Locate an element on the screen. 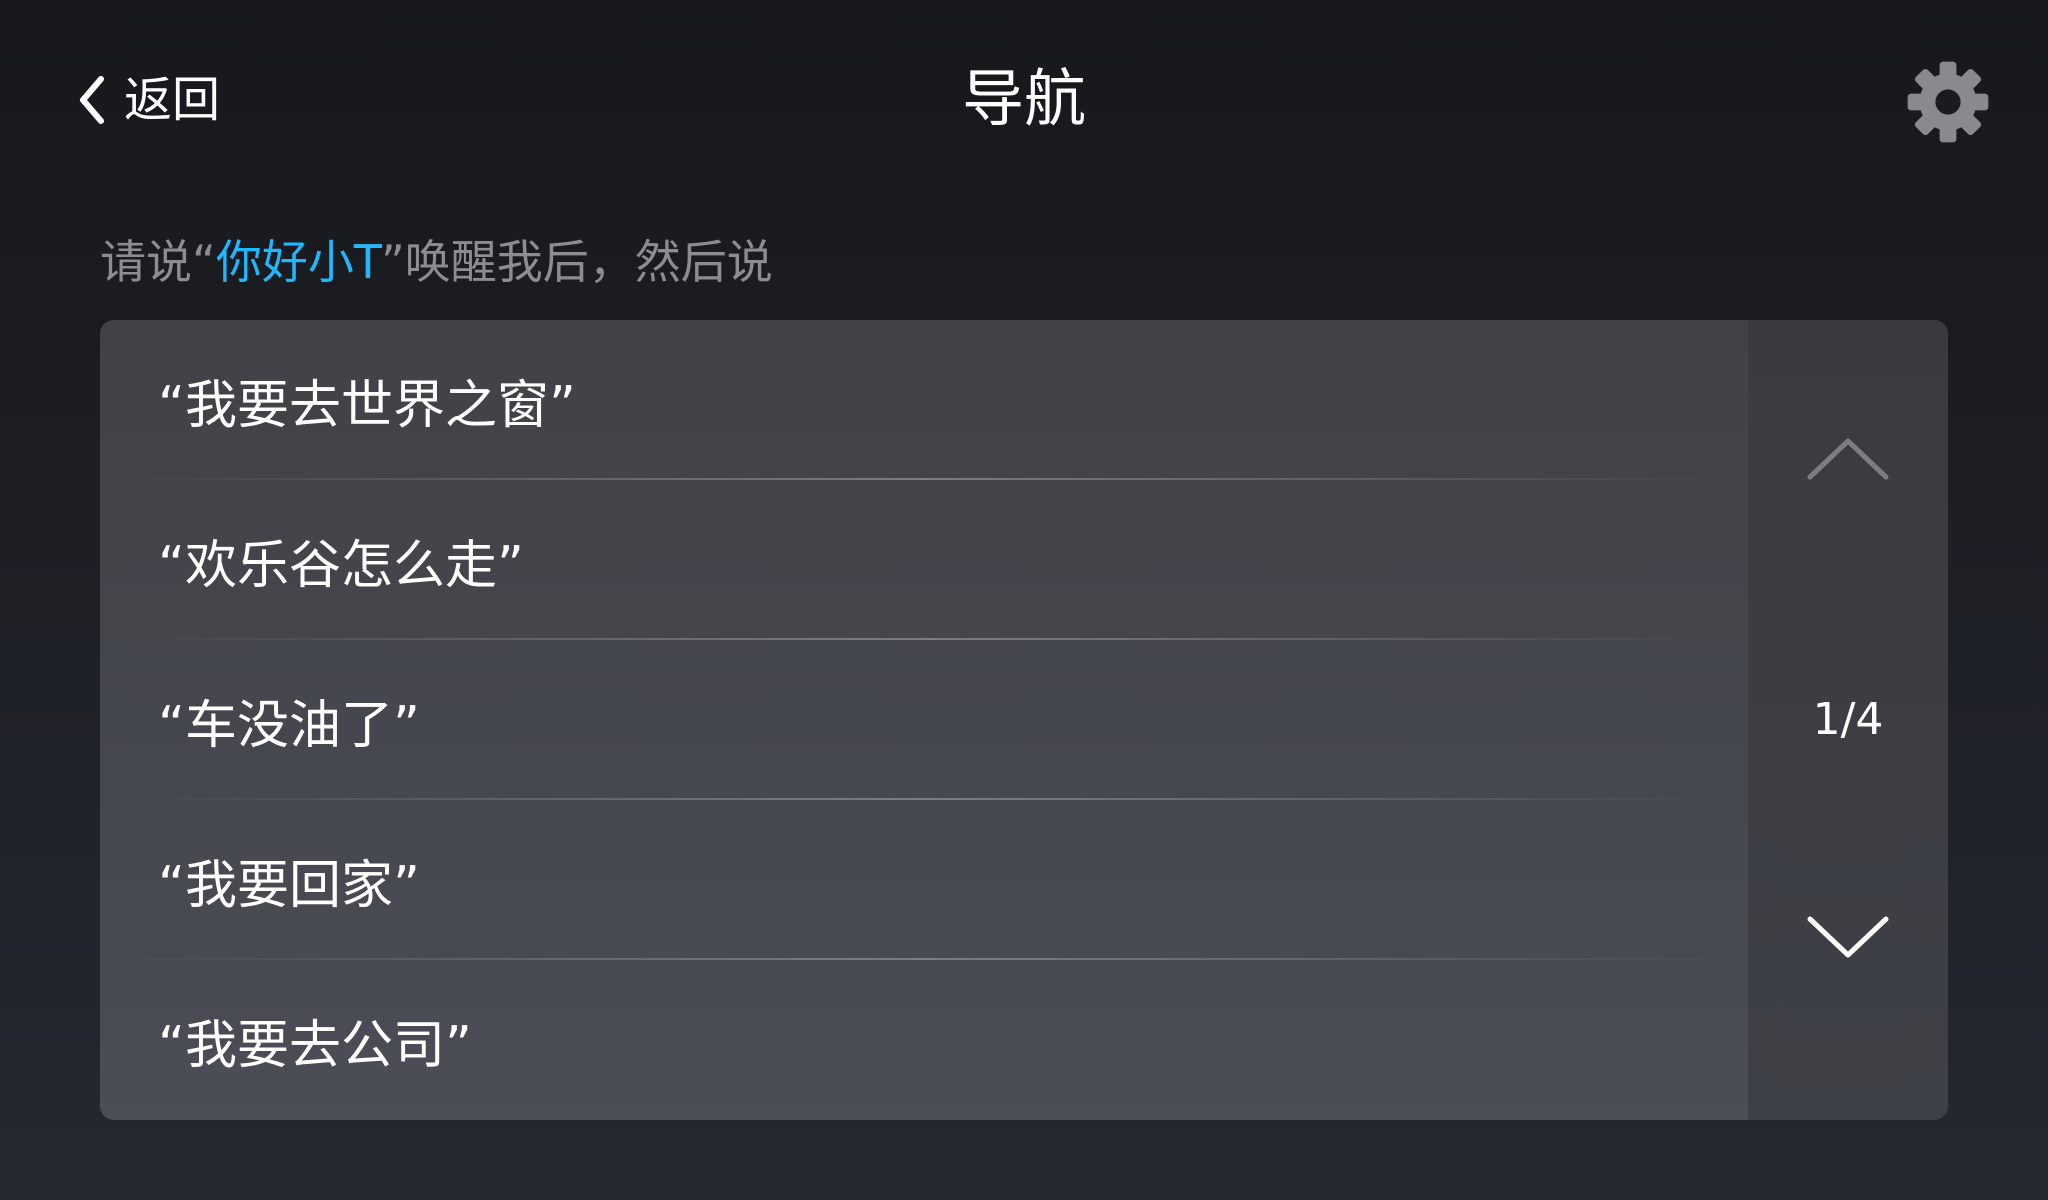  page-indicator: 1/4 is located at coordinates (1848, 719).